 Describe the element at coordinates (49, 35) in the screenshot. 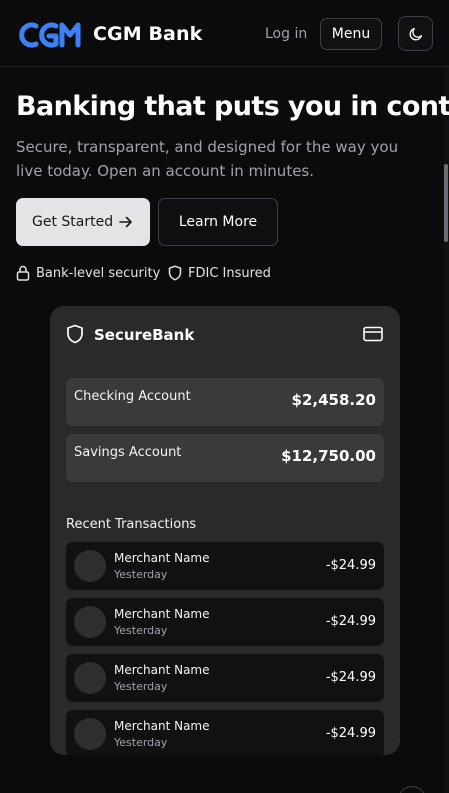

I see `cgm-logo-icon` at that location.